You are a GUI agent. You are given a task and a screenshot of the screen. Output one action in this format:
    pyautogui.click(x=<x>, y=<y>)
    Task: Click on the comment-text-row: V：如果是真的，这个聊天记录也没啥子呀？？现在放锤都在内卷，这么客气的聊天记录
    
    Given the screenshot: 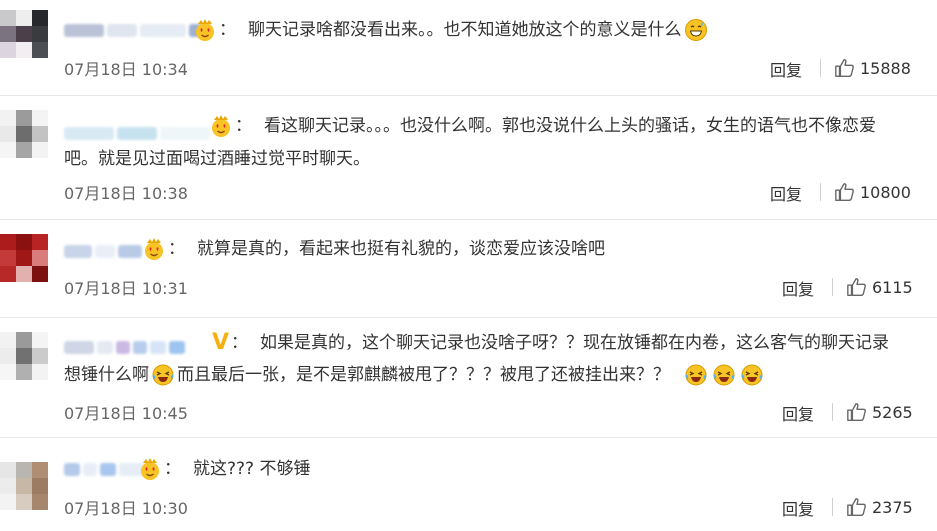 What is the action you would take?
    pyautogui.click(x=550, y=343)
    